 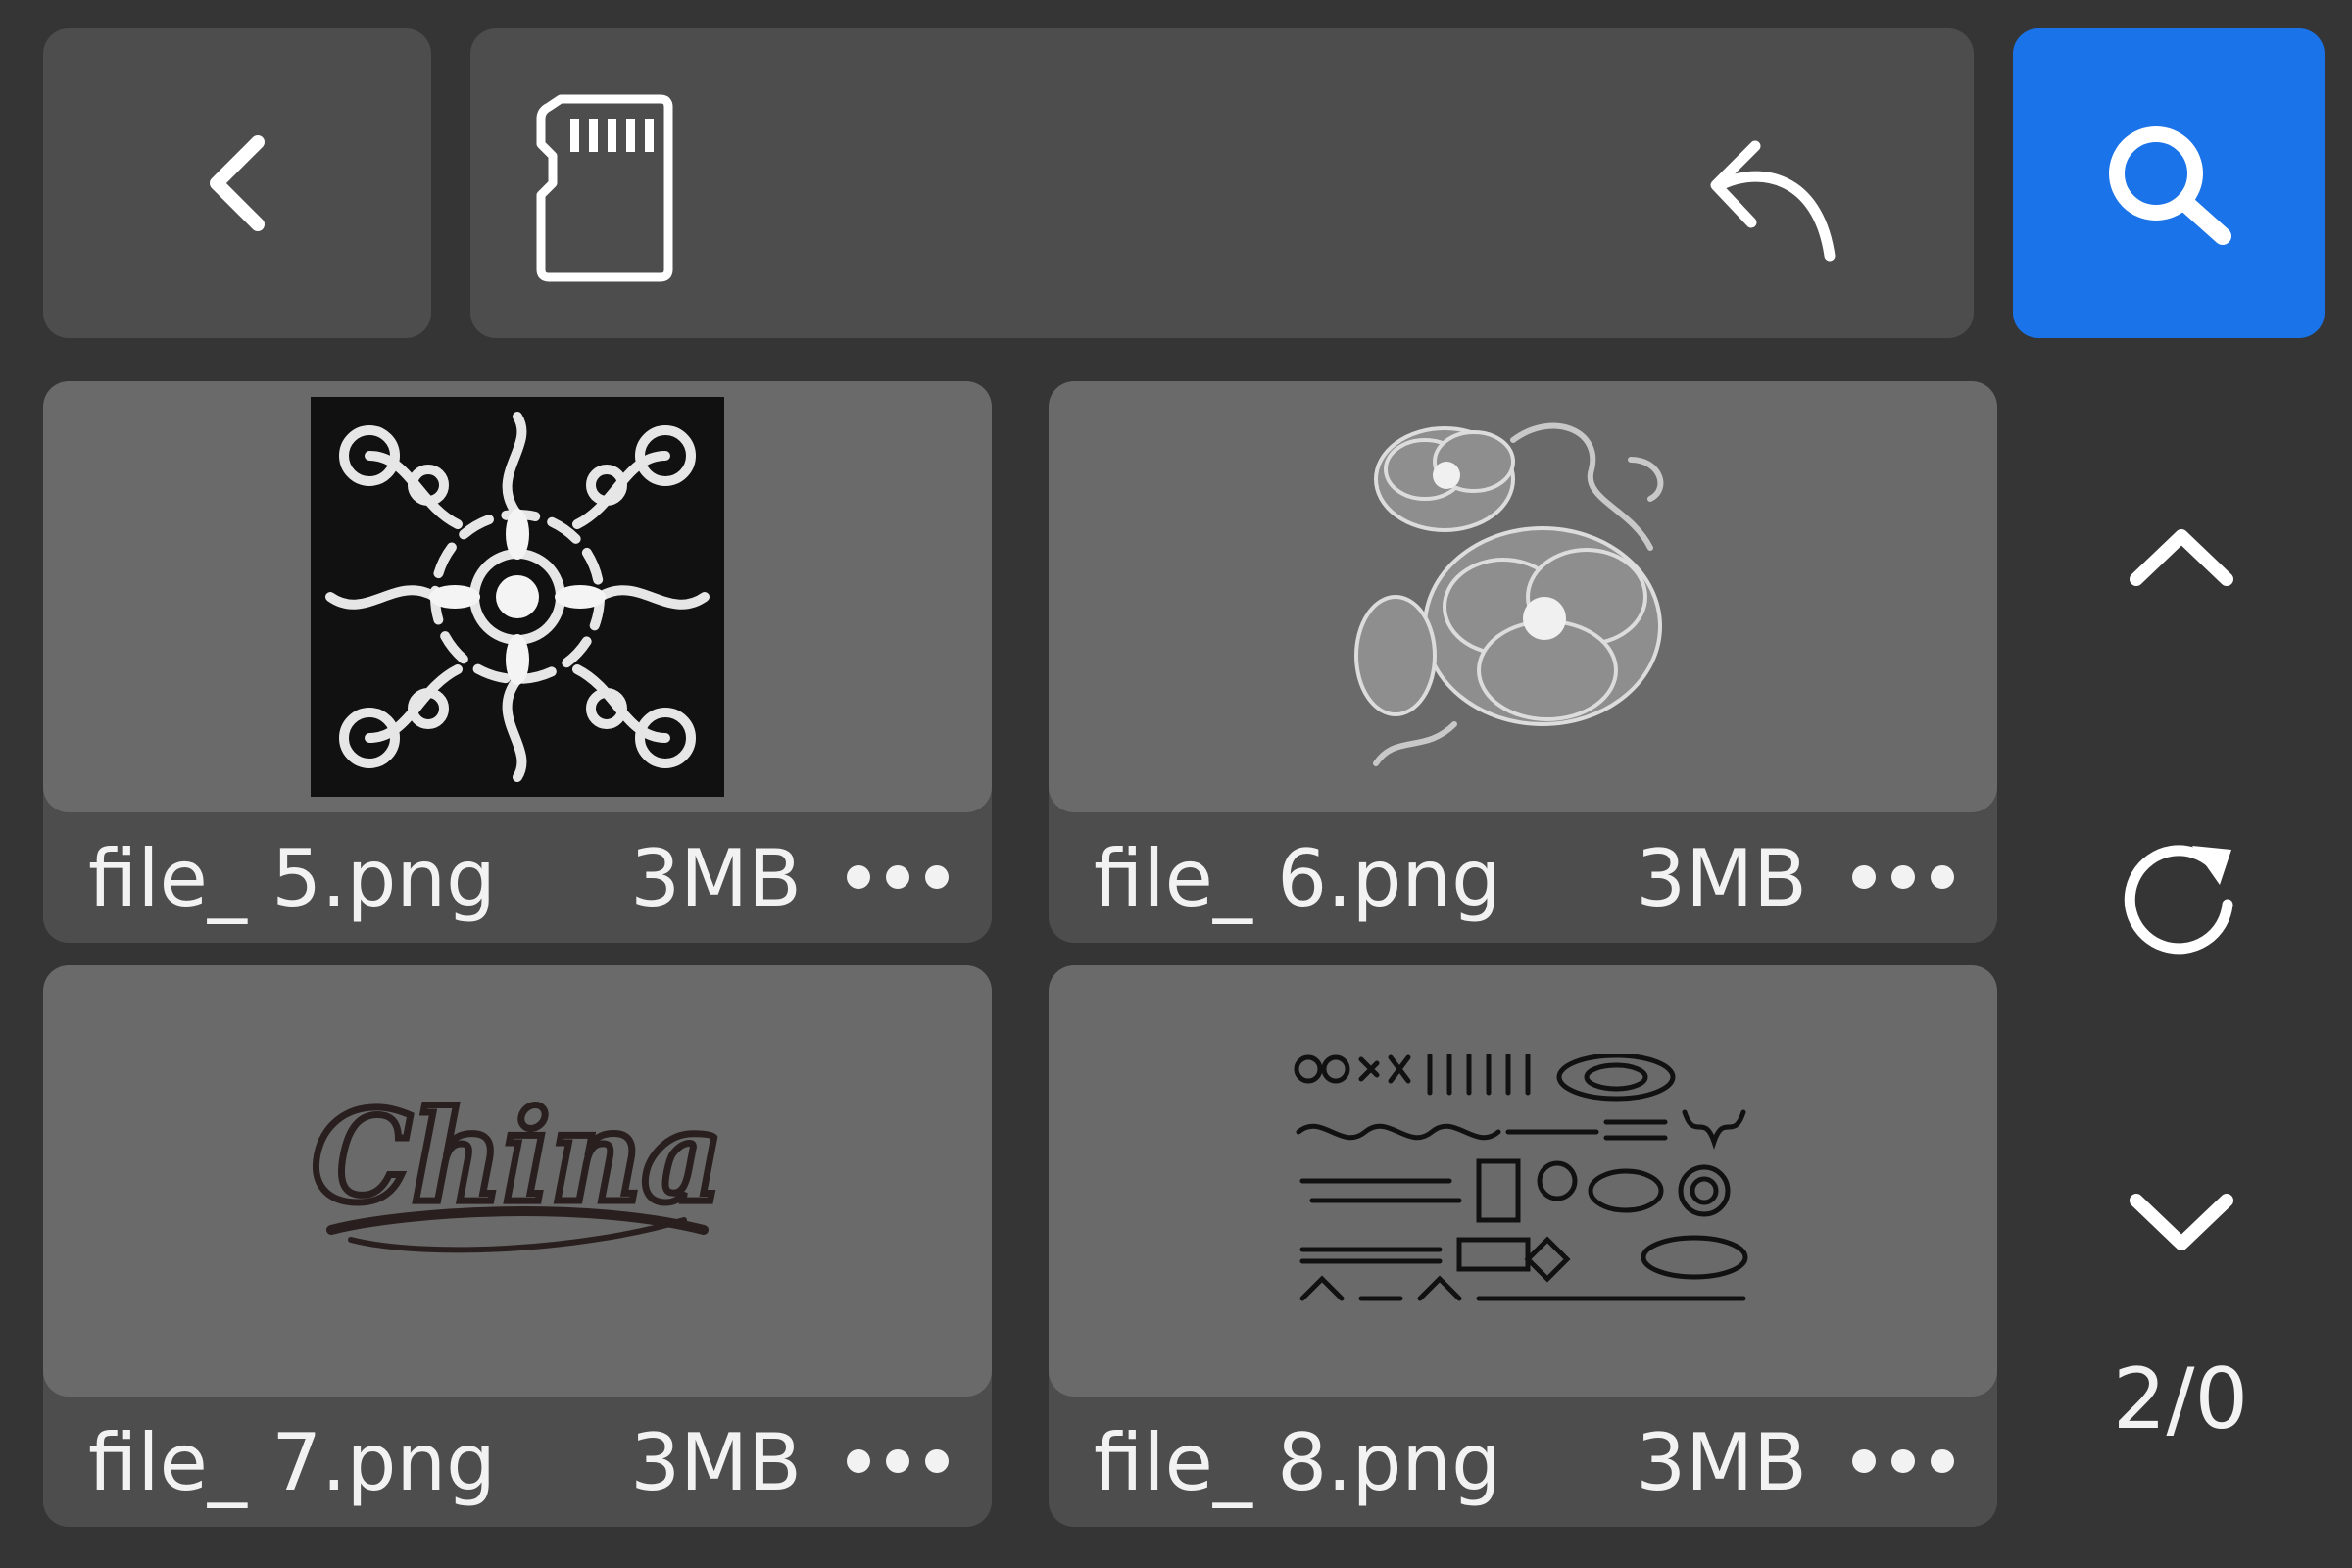 What do you see at coordinates (292, 878) in the screenshot?
I see `file-name: file_ 5.png` at bounding box center [292, 878].